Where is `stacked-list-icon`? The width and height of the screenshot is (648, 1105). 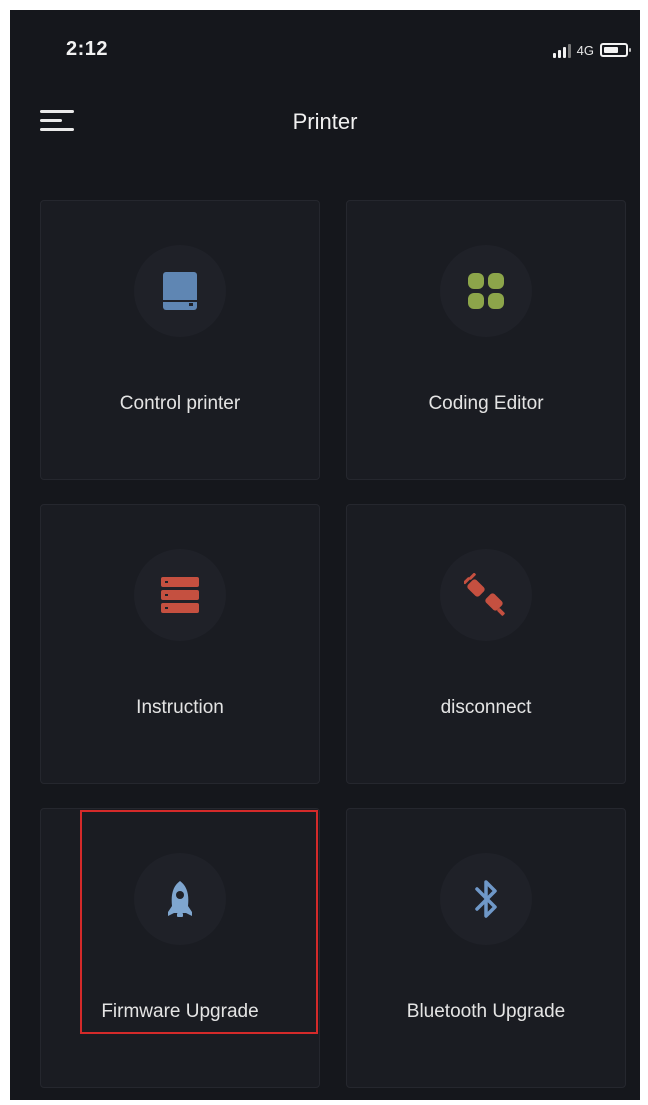 stacked-list-icon is located at coordinates (180, 595).